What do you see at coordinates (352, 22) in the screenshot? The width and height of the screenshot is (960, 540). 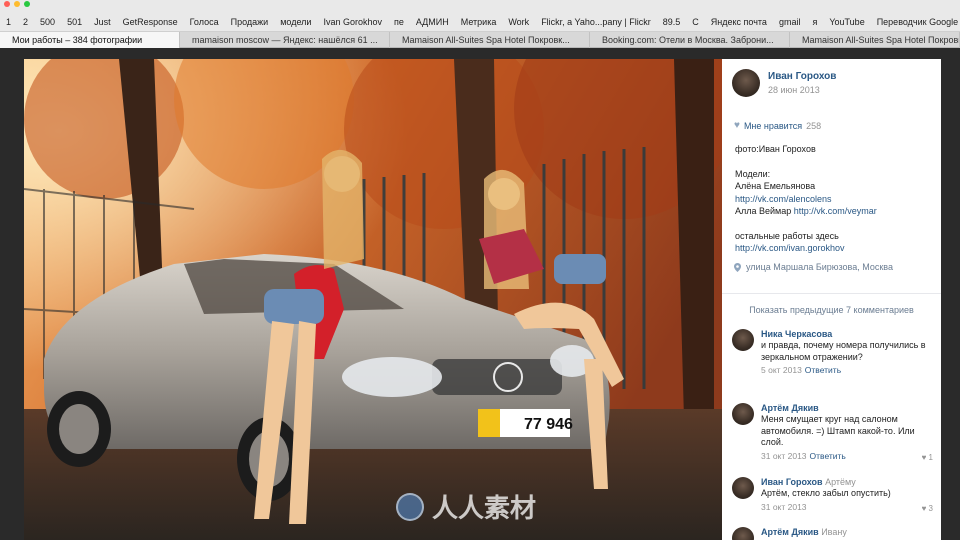 I see `bookmark-item: Ivan Gorokhov` at bounding box center [352, 22].